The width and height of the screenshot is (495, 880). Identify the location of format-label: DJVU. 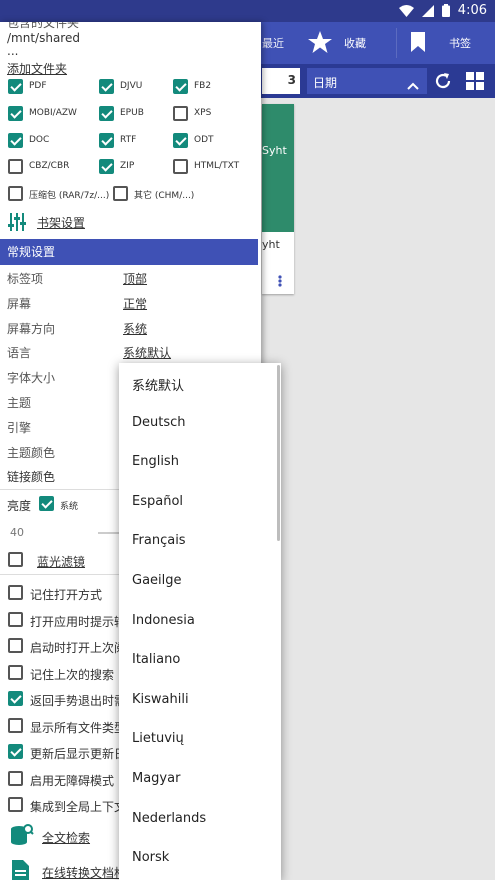
(131, 86).